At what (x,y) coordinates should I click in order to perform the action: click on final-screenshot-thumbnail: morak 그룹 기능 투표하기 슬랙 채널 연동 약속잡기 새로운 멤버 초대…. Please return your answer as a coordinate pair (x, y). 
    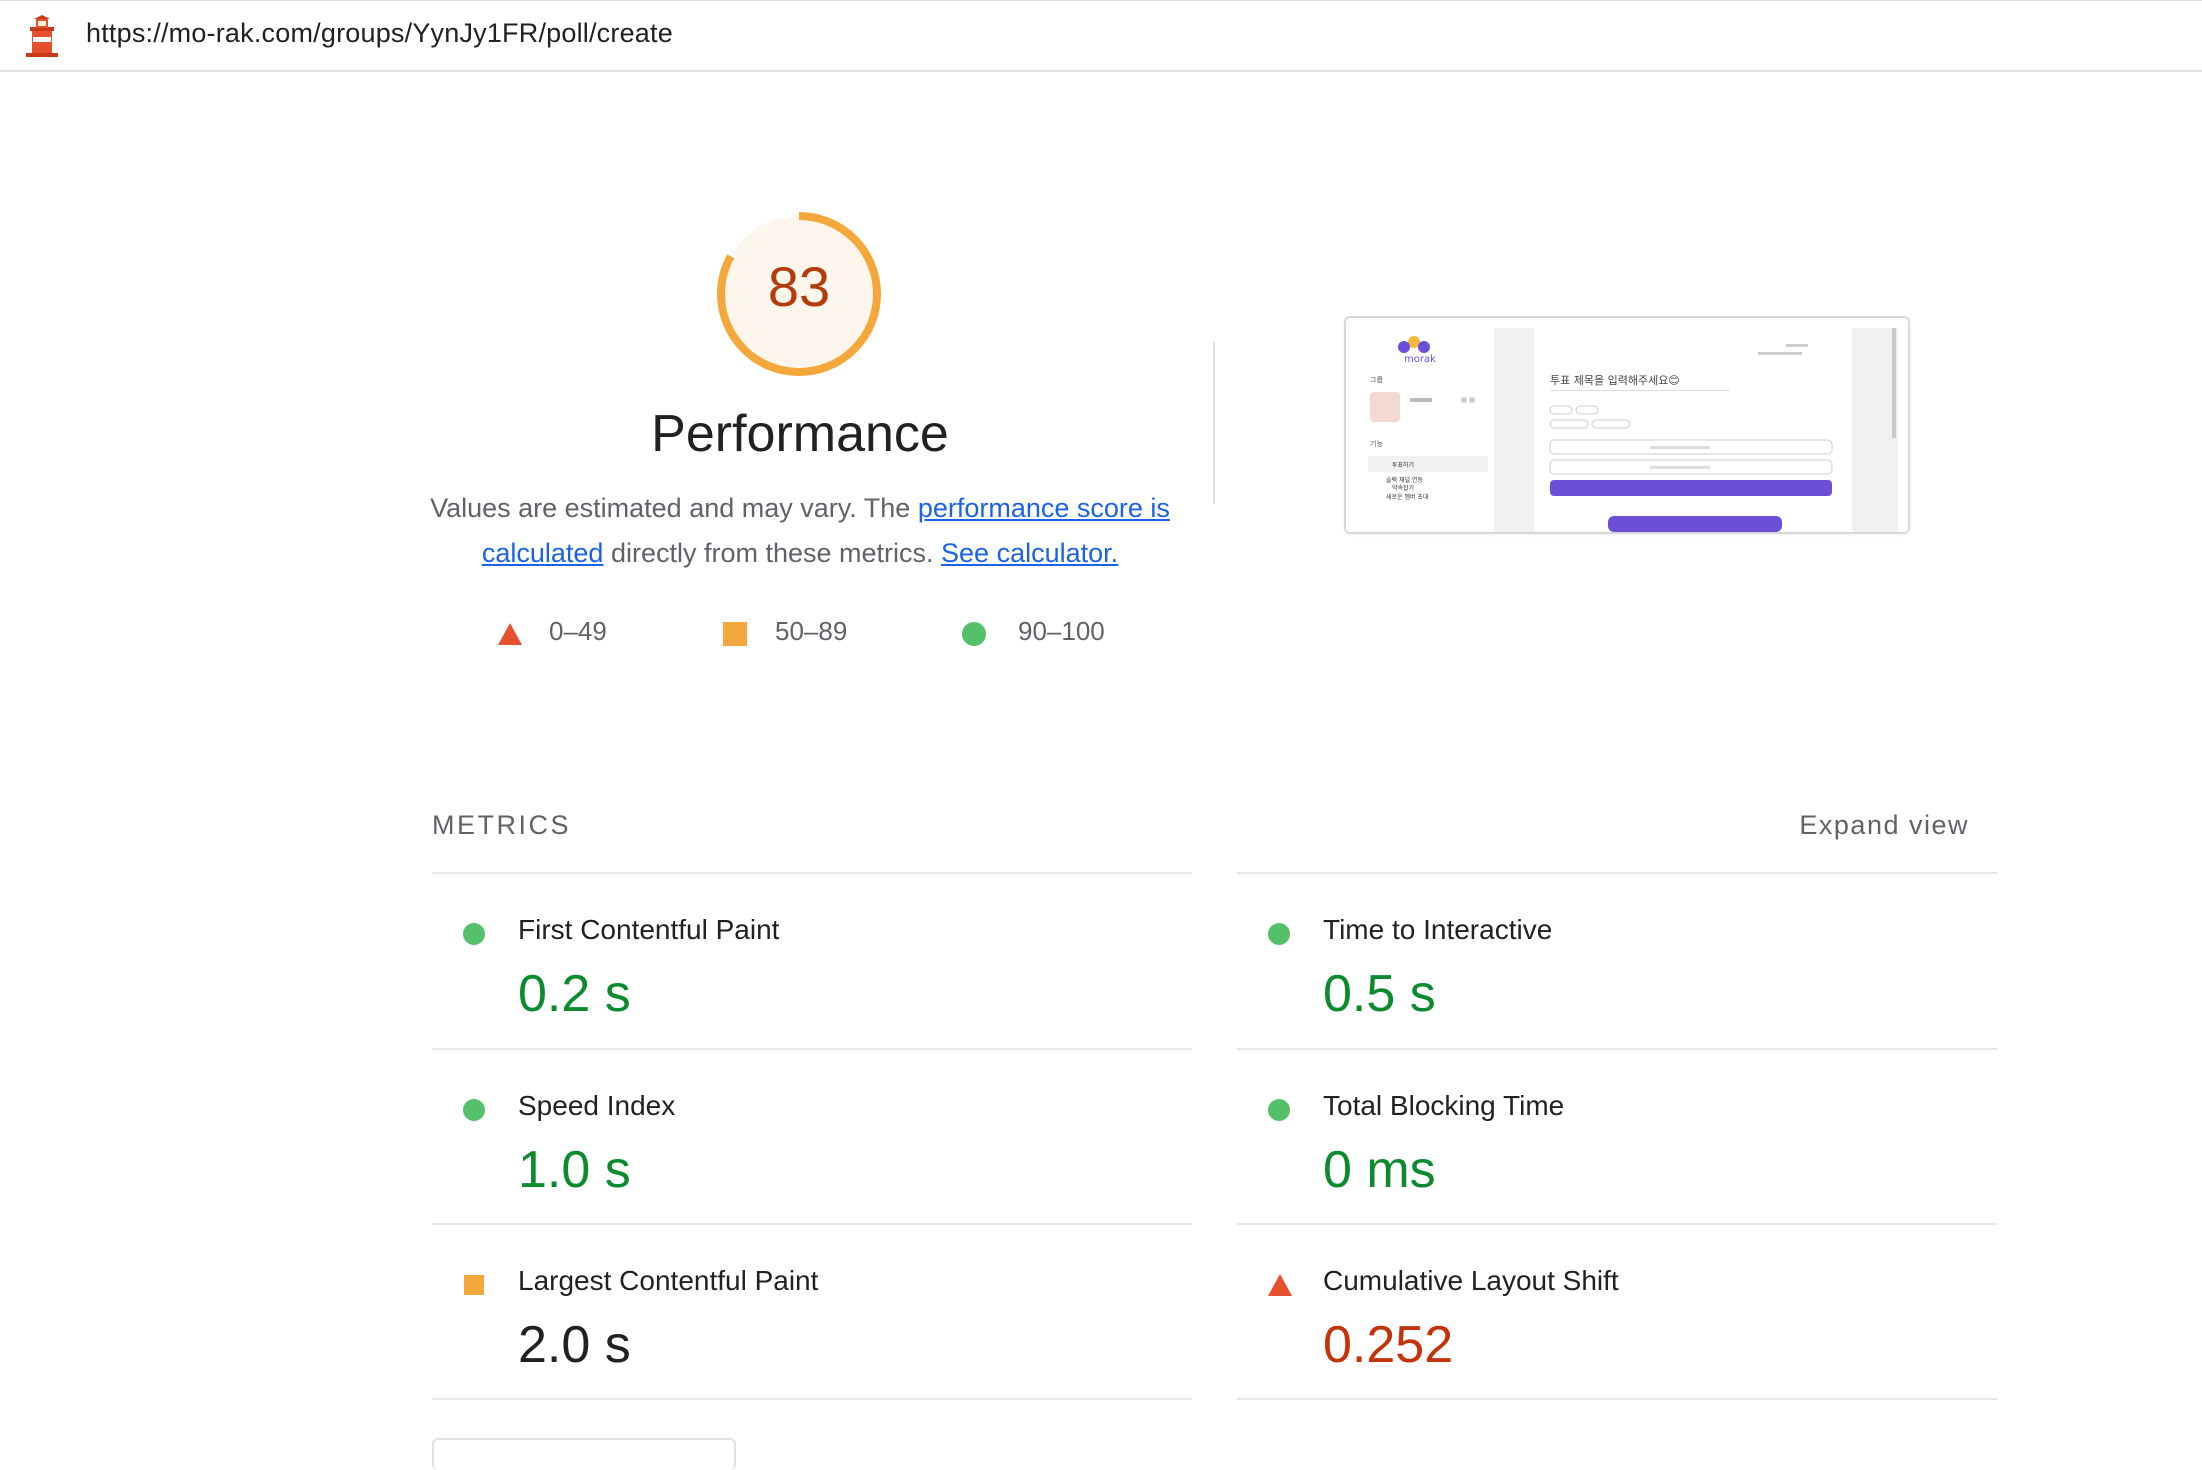
    Looking at the image, I should click on (1627, 425).